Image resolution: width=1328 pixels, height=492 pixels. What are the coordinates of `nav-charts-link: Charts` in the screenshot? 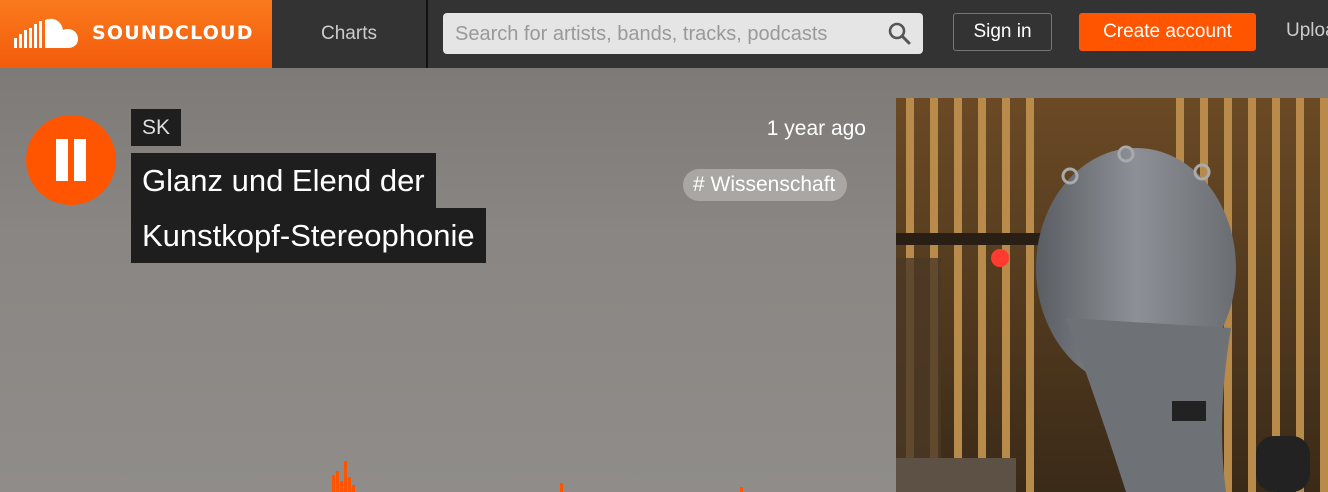 It's located at (349, 34).